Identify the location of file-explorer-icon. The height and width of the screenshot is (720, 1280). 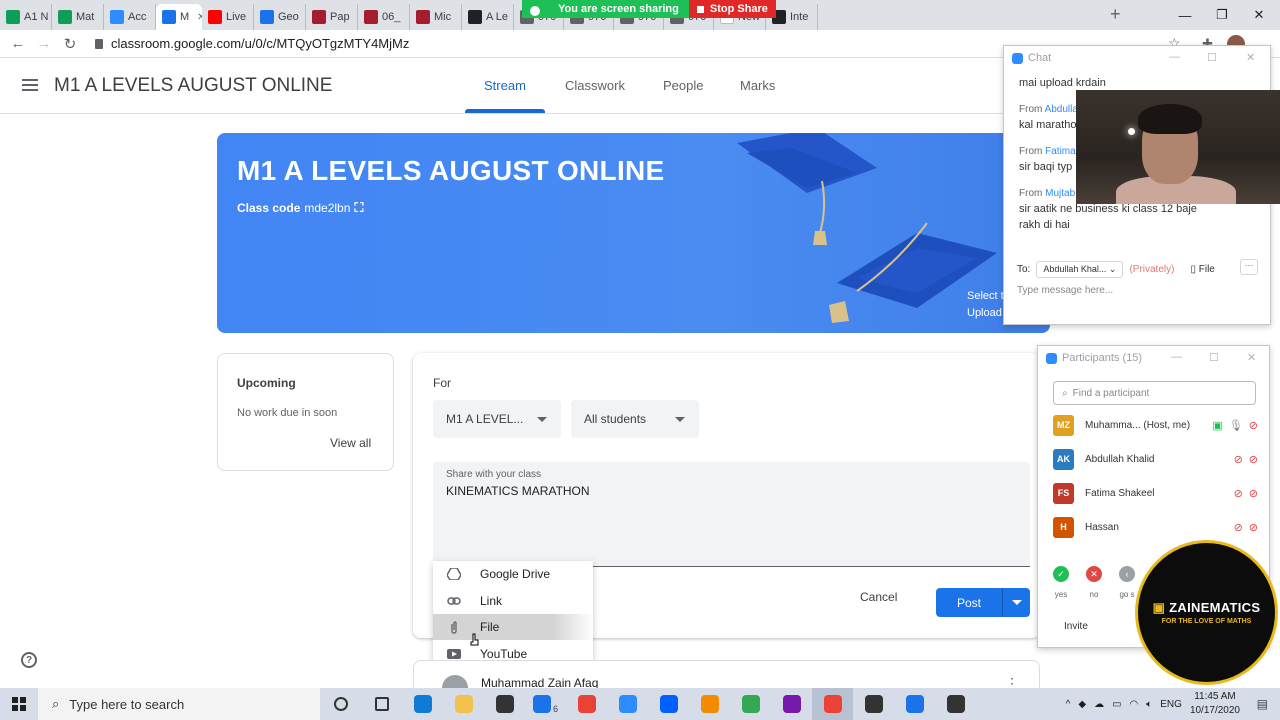
(463, 704).